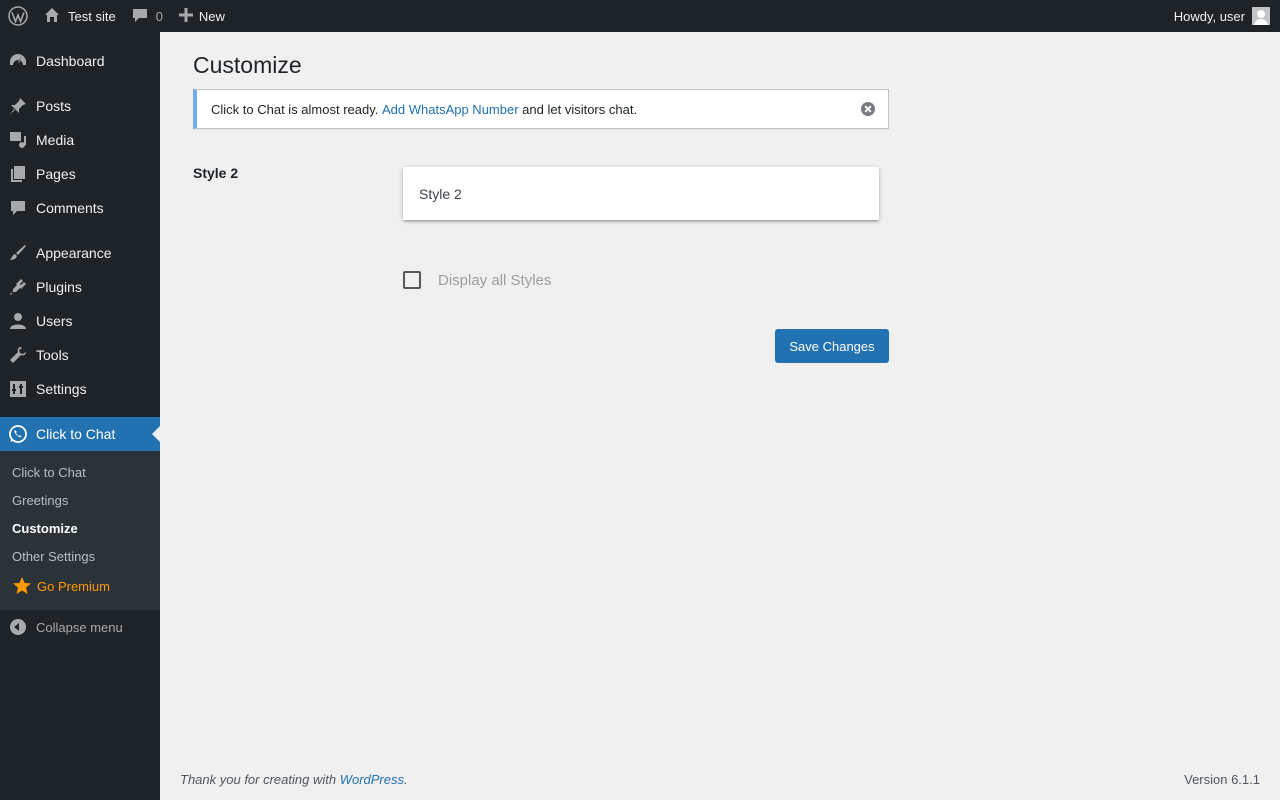  I want to click on media-icon, so click(18, 140).